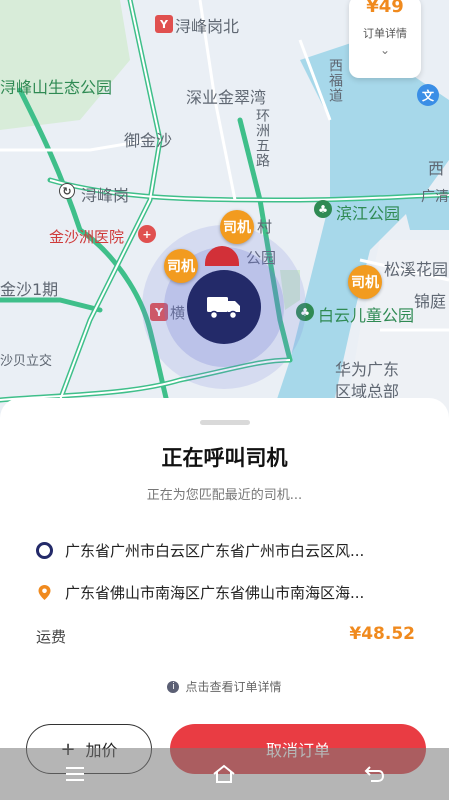  What do you see at coordinates (262, 138) in the screenshot?
I see `map-label-huanzhou-road: 环洲五路` at bounding box center [262, 138].